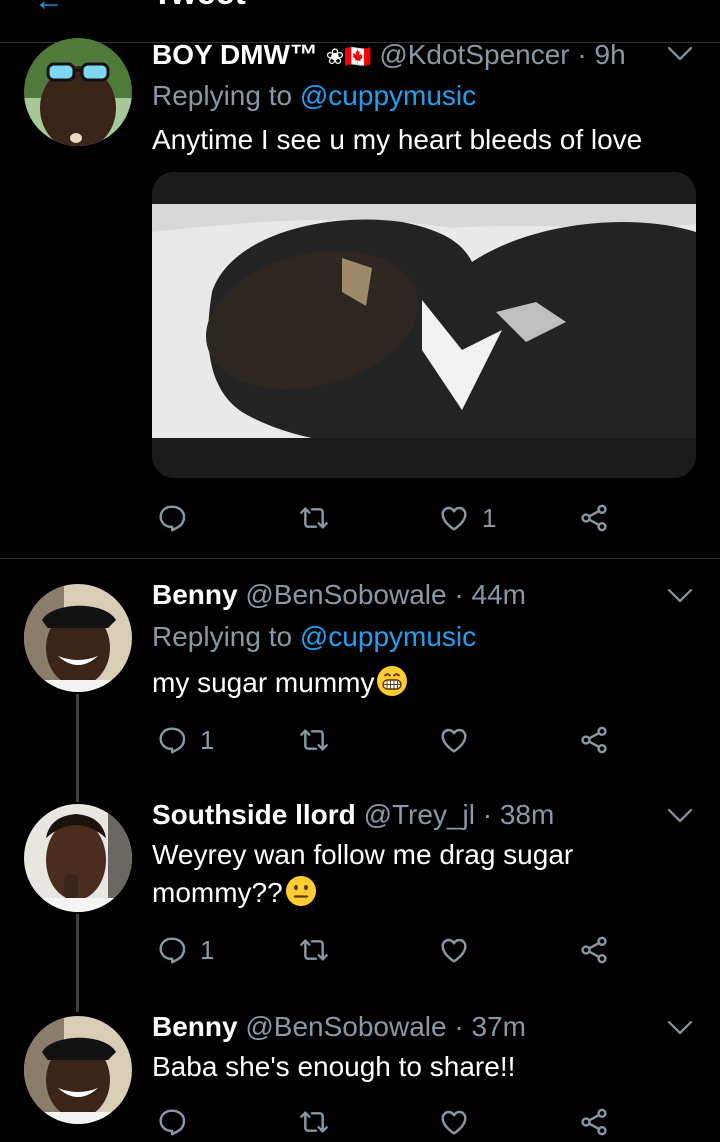 The width and height of the screenshot is (720, 1142). What do you see at coordinates (254, 814) in the screenshot?
I see `display-name: Southside llord` at bounding box center [254, 814].